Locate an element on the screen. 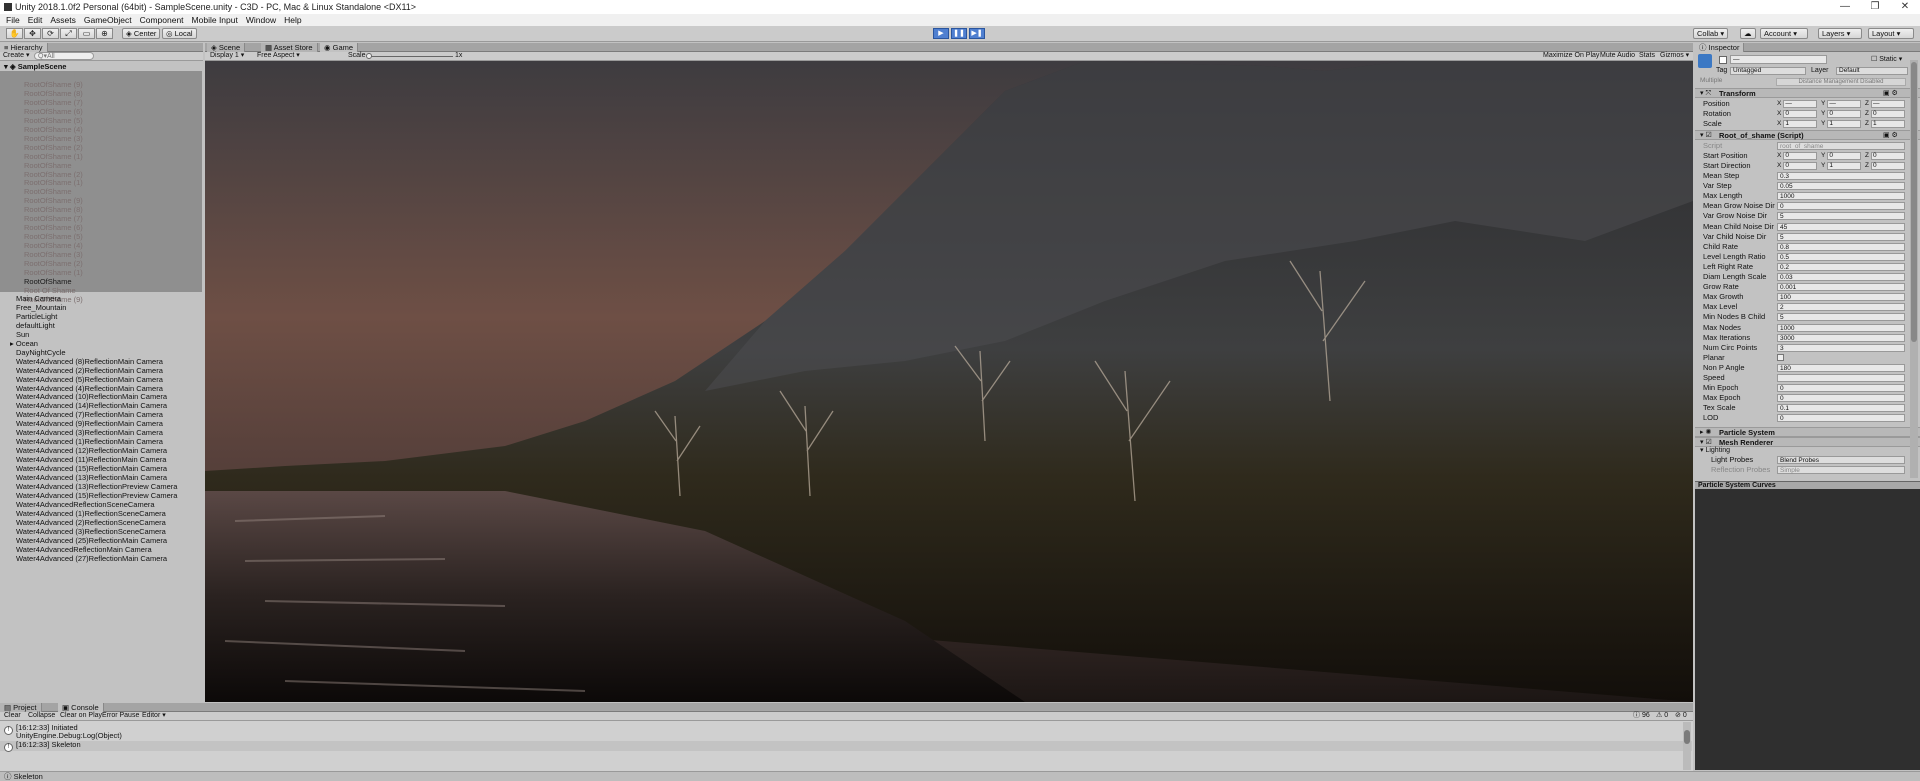 This screenshot has width=1920, height=781. hand-tool-icon: ✋ is located at coordinates (14, 33).